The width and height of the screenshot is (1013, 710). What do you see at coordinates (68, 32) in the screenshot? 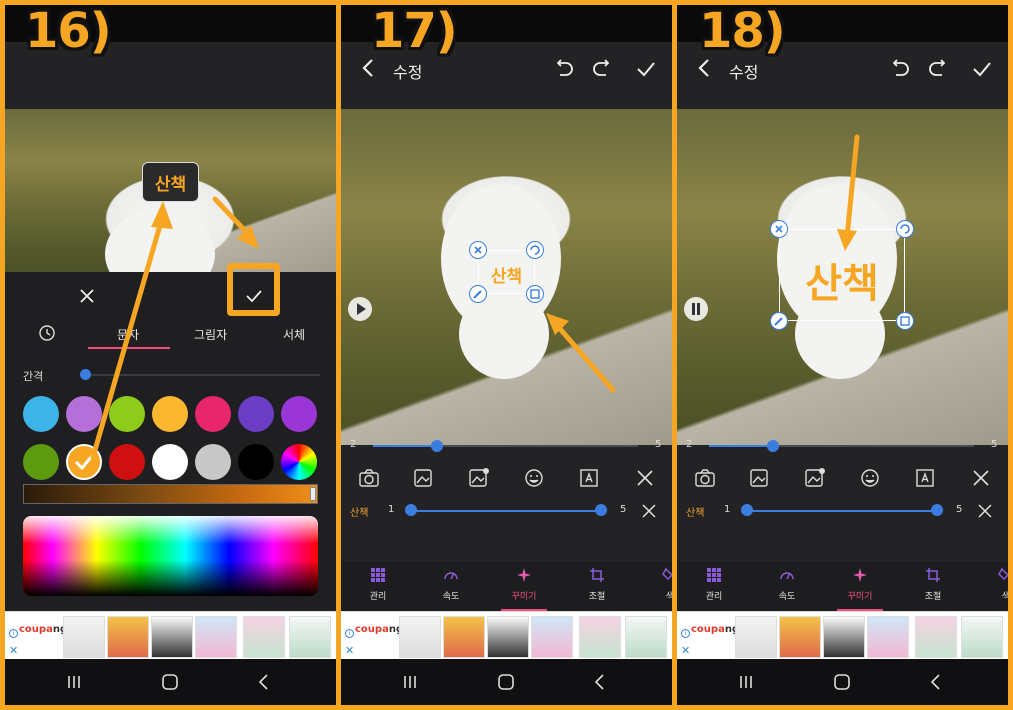
I see `step-label: 16)` at bounding box center [68, 32].